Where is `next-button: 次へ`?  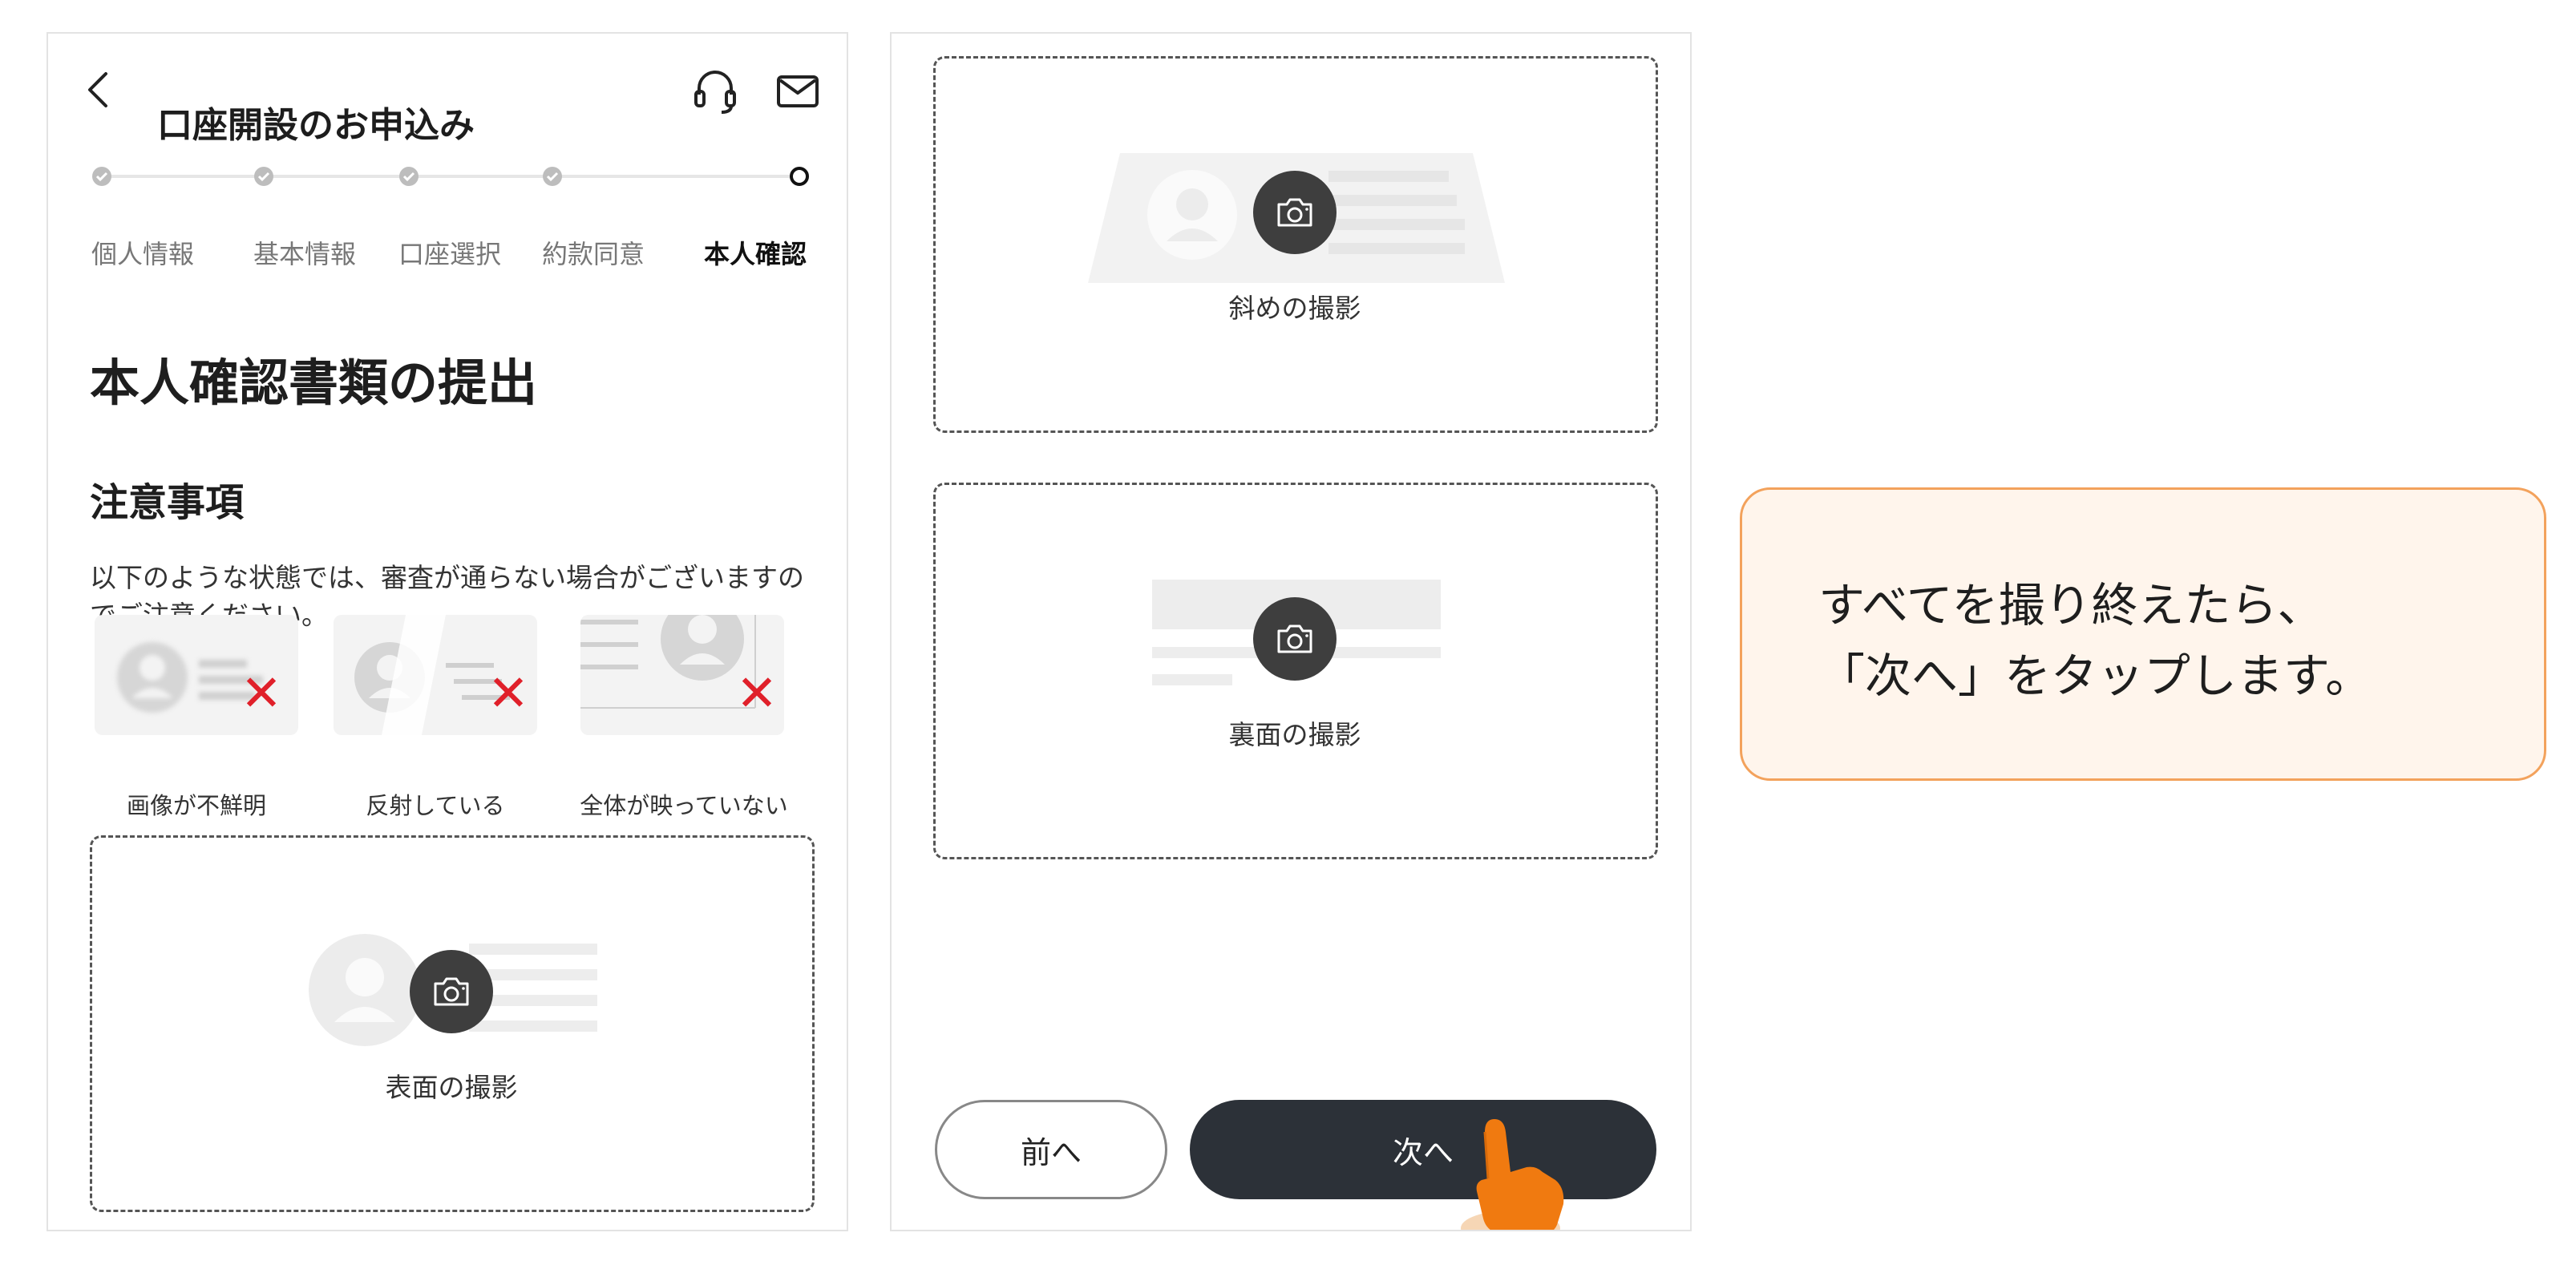 next-button: 次へ is located at coordinates (1423, 1149).